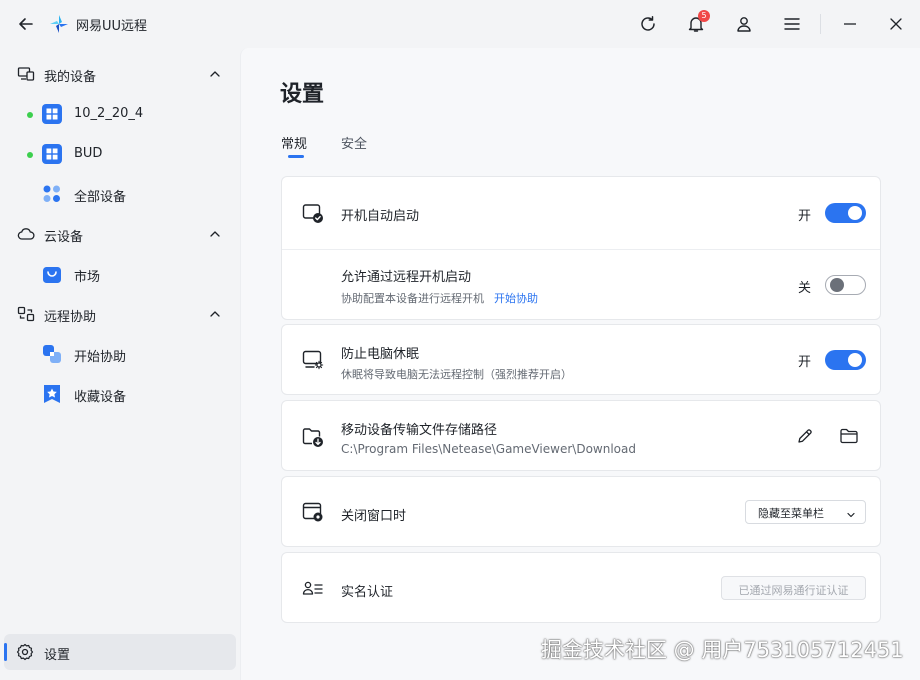  I want to click on autostart-state: 开, so click(805, 216).